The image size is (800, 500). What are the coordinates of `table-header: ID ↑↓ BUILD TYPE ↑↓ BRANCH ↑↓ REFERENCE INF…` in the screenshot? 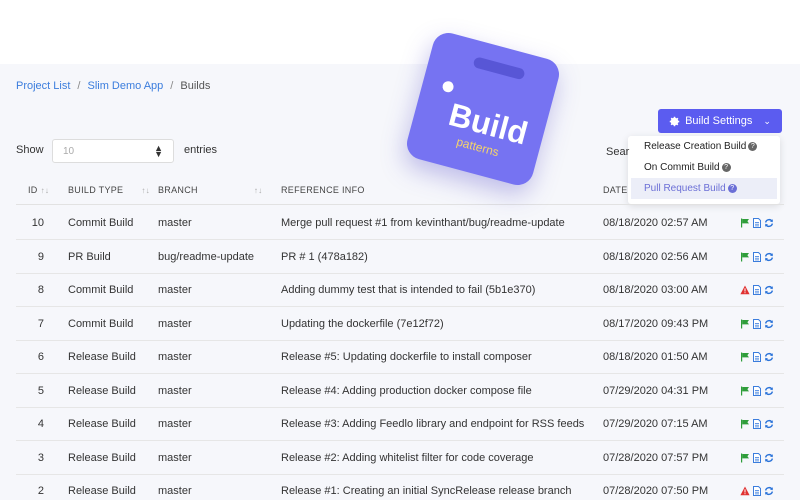 It's located at (400, 191).